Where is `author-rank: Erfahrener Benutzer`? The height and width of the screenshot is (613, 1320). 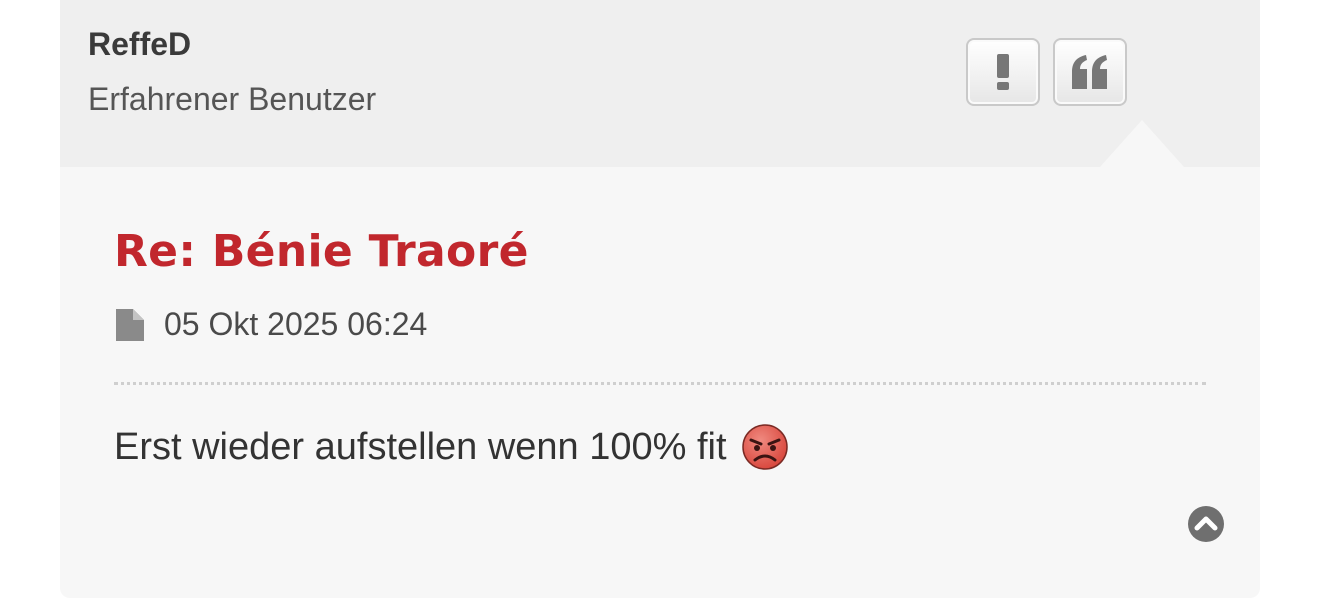 author-rank: Erfahrener Benutzer is located at coordinates (232, 99).